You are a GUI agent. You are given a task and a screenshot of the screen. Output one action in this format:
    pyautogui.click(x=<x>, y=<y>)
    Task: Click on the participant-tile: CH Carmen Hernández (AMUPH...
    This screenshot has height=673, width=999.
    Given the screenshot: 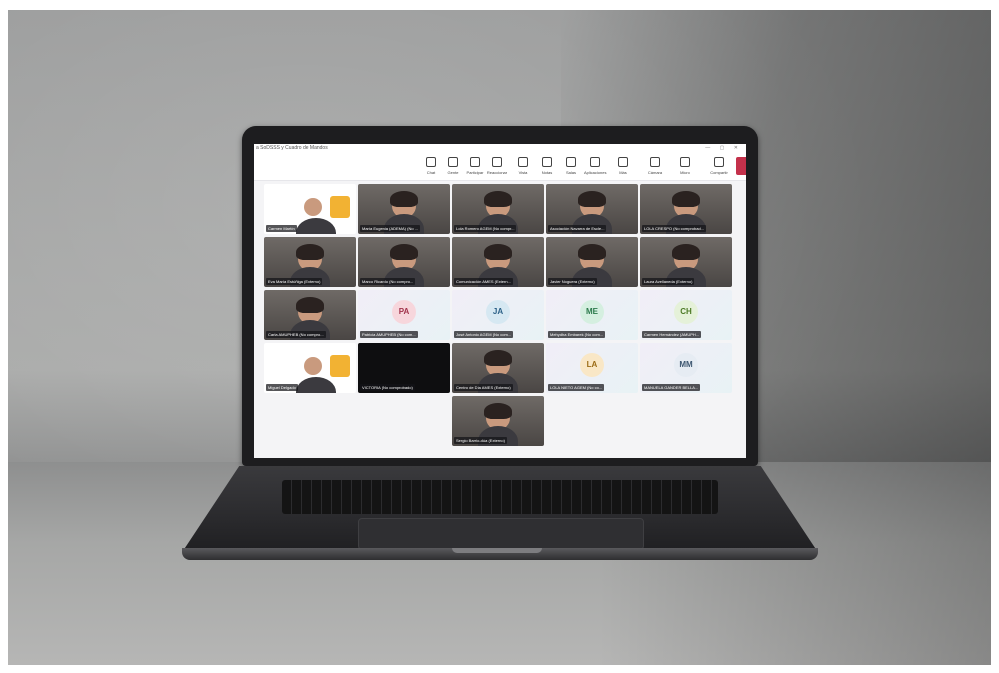 What is the action you would take?
    pyautogui.click(x=686, y=315)
    